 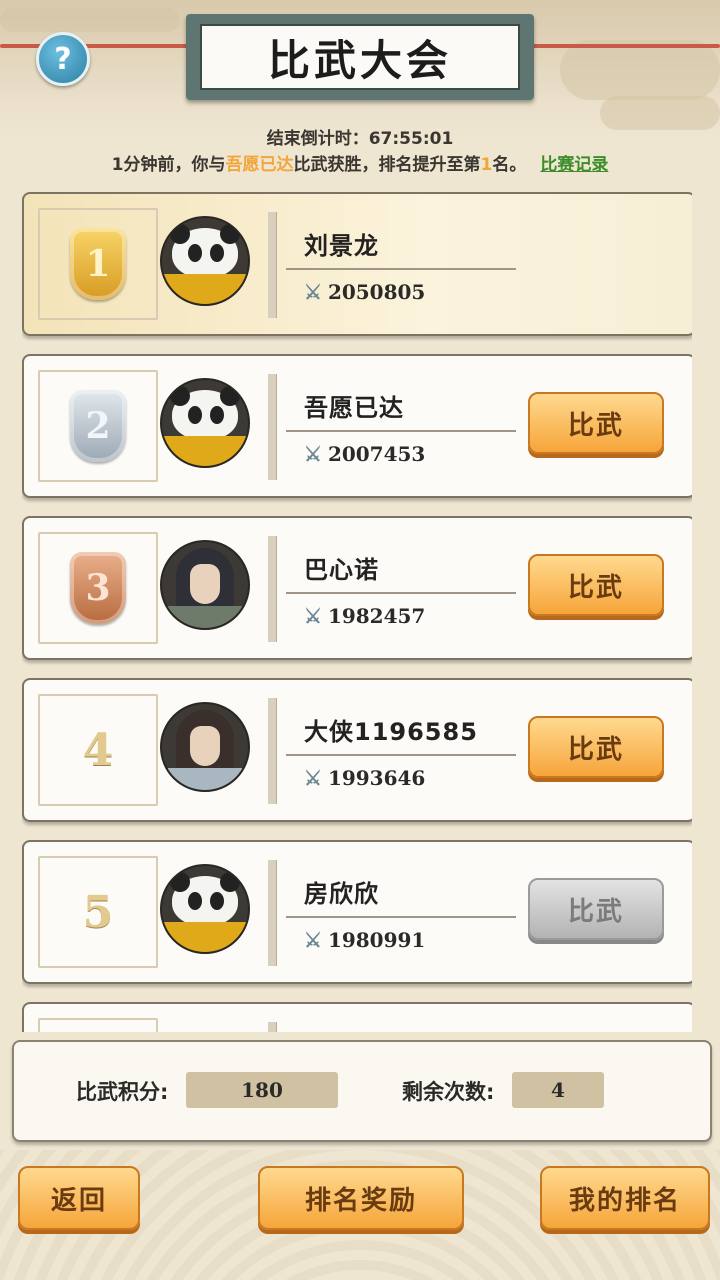 I want to click on match-record-link: 比赛记录, so click(x=574, y=165).